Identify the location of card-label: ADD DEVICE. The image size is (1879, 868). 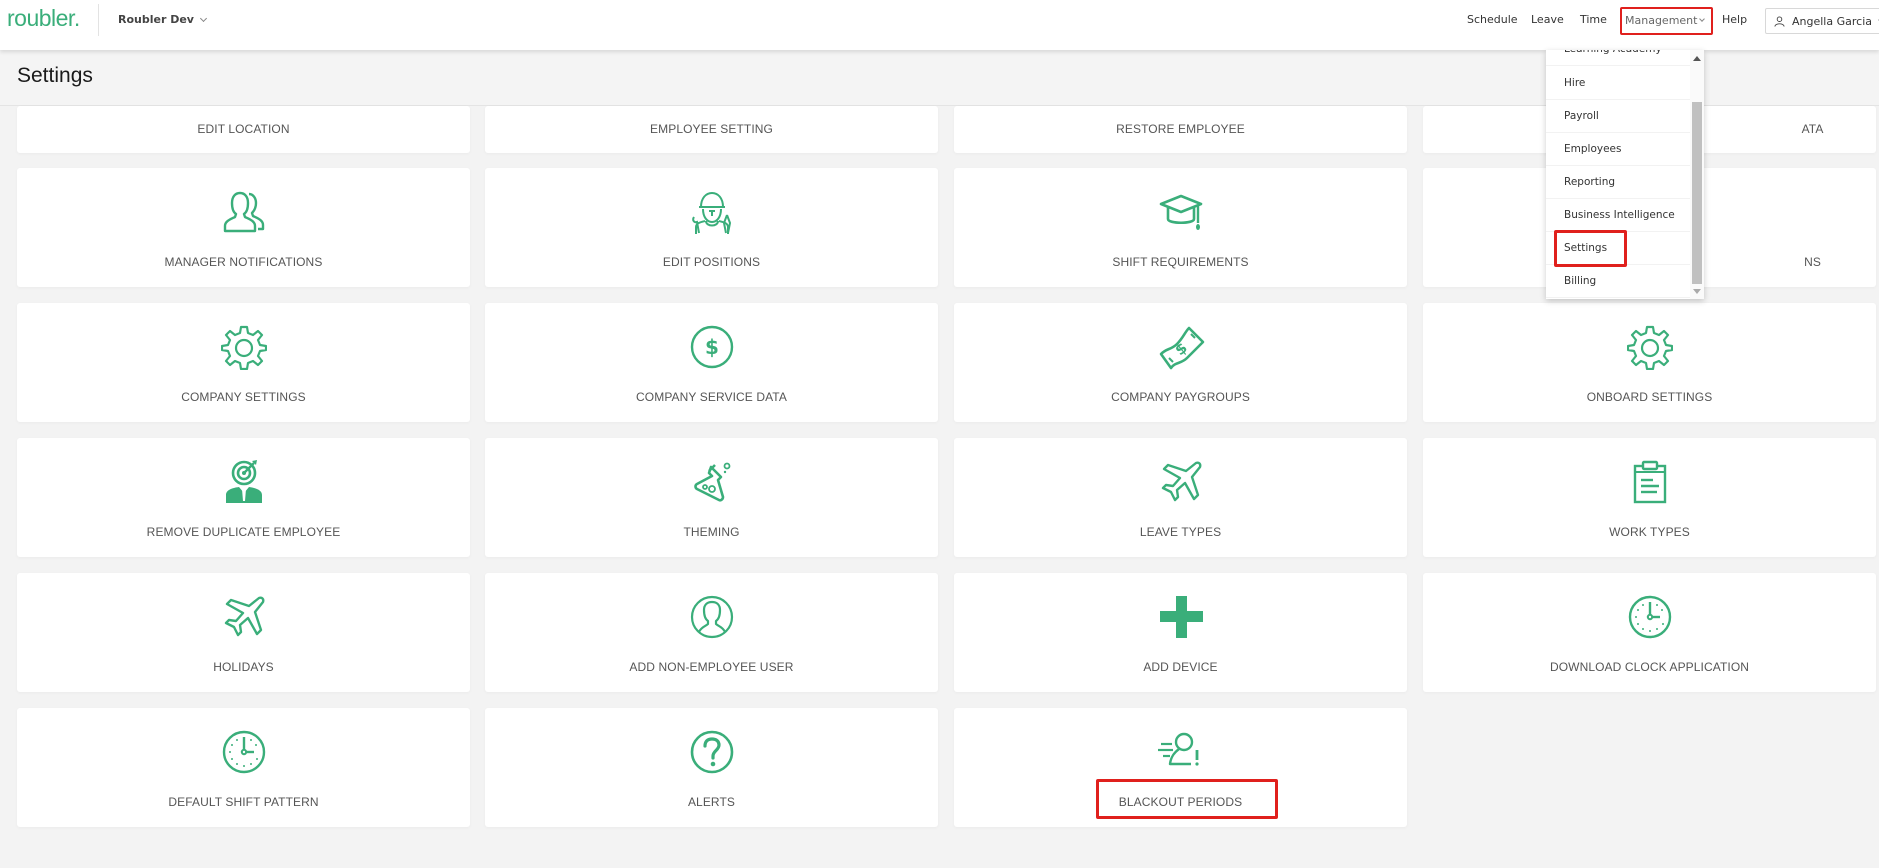
(1180, 667).